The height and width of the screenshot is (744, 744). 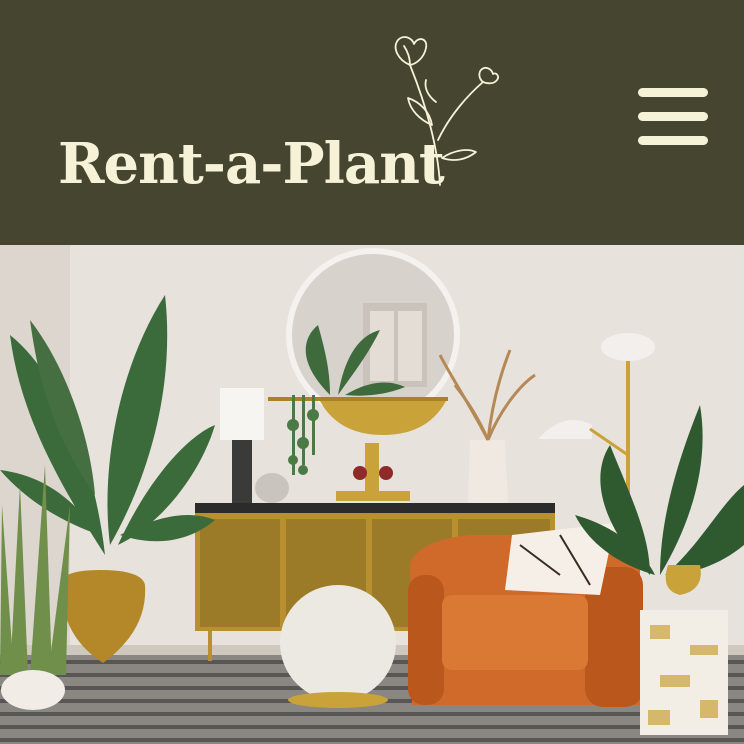 What do you see at coordinates (446, 111) in the screenshot?
I see `flower-line-icon` at bounding box center [446, 111].